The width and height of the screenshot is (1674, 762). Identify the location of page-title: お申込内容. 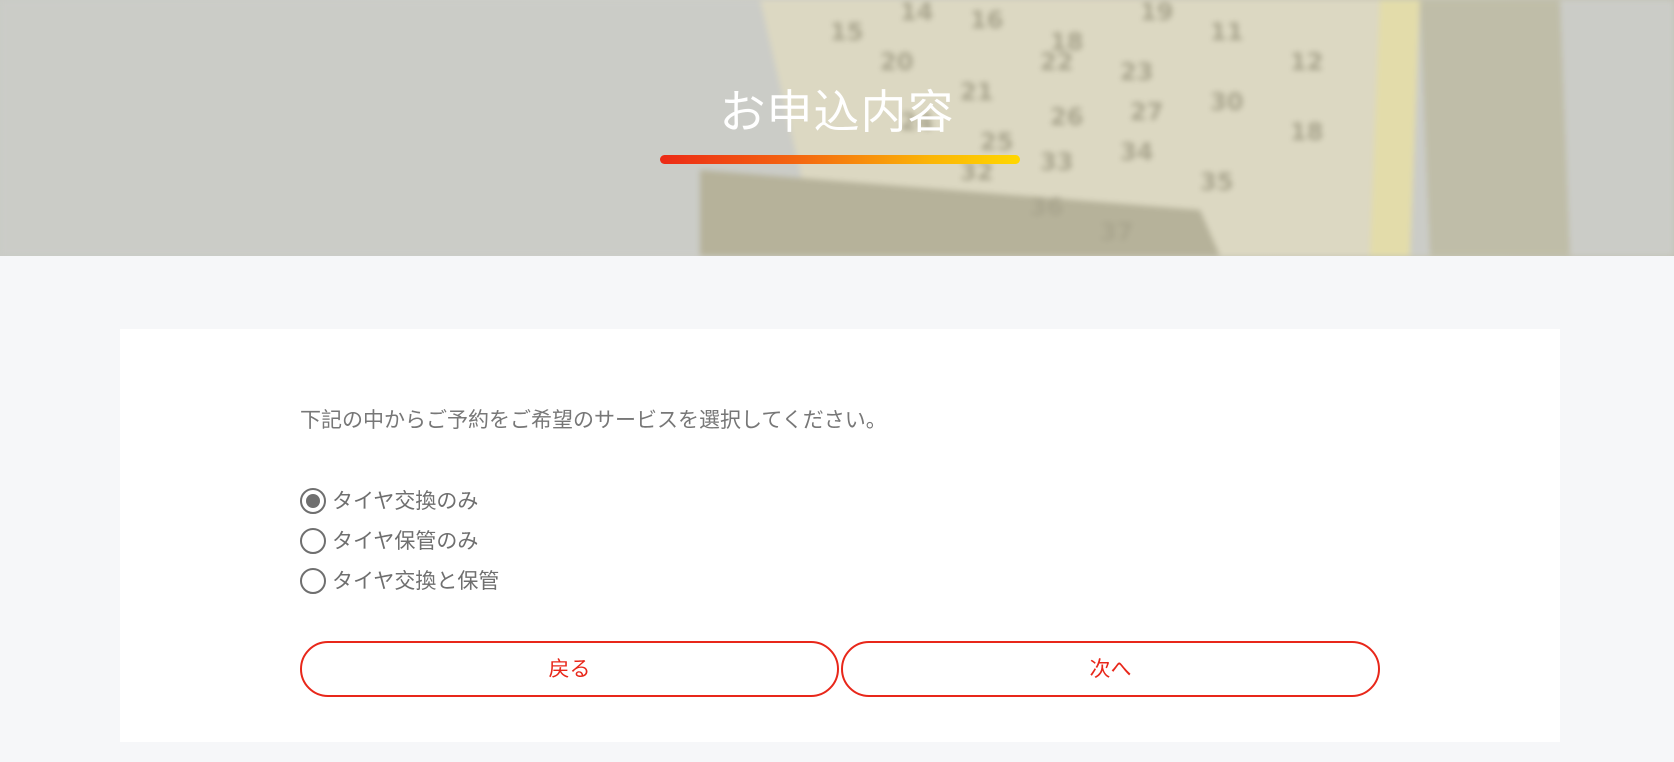
(837, 112).